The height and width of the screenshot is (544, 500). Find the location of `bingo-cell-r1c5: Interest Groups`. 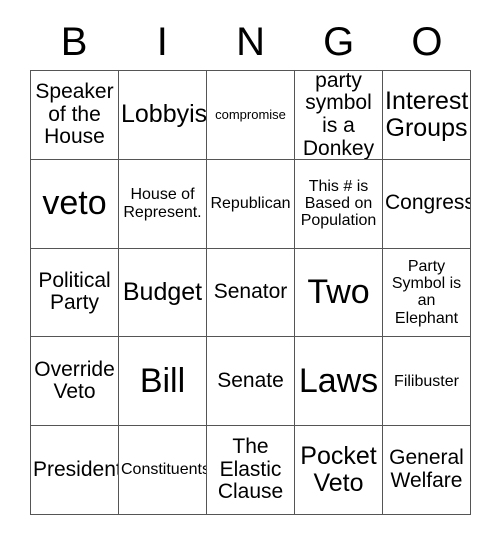

bingo-cell-r1c5: Interest Groups is located at coordinates (427, 115).